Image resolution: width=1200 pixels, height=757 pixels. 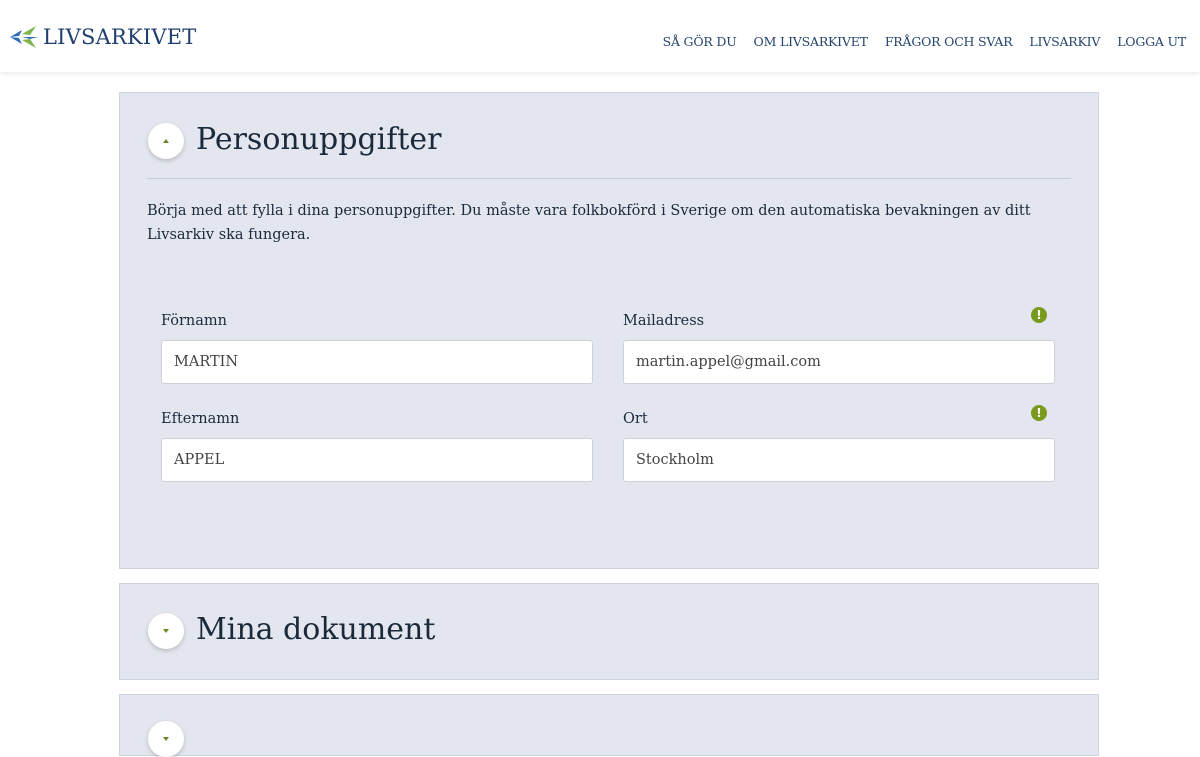 What do you see at coordinates (377, 362) in the screenshot?
I see `first-name-input` at bounding box center [377, 362].